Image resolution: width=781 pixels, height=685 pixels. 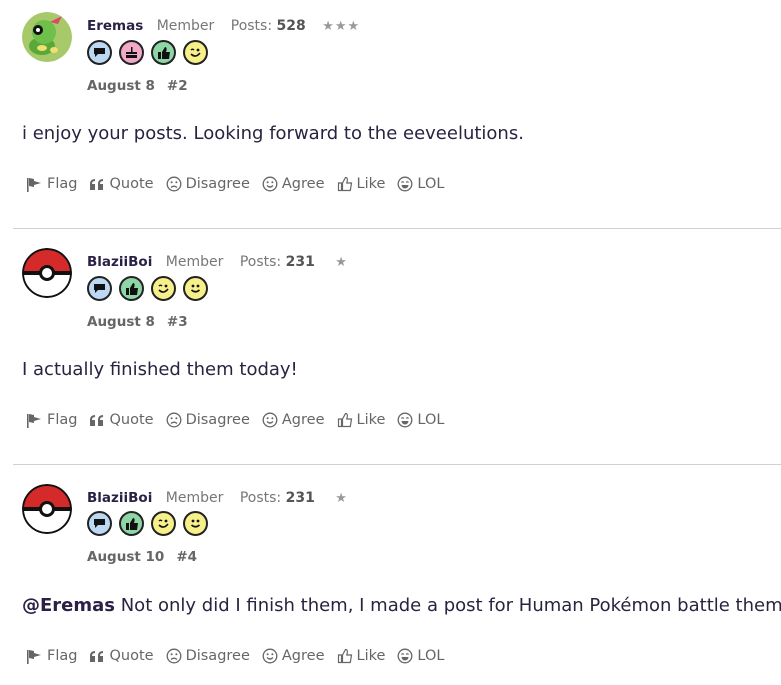 I want to click on post-count-value: 528, so click(x=291, y=26).